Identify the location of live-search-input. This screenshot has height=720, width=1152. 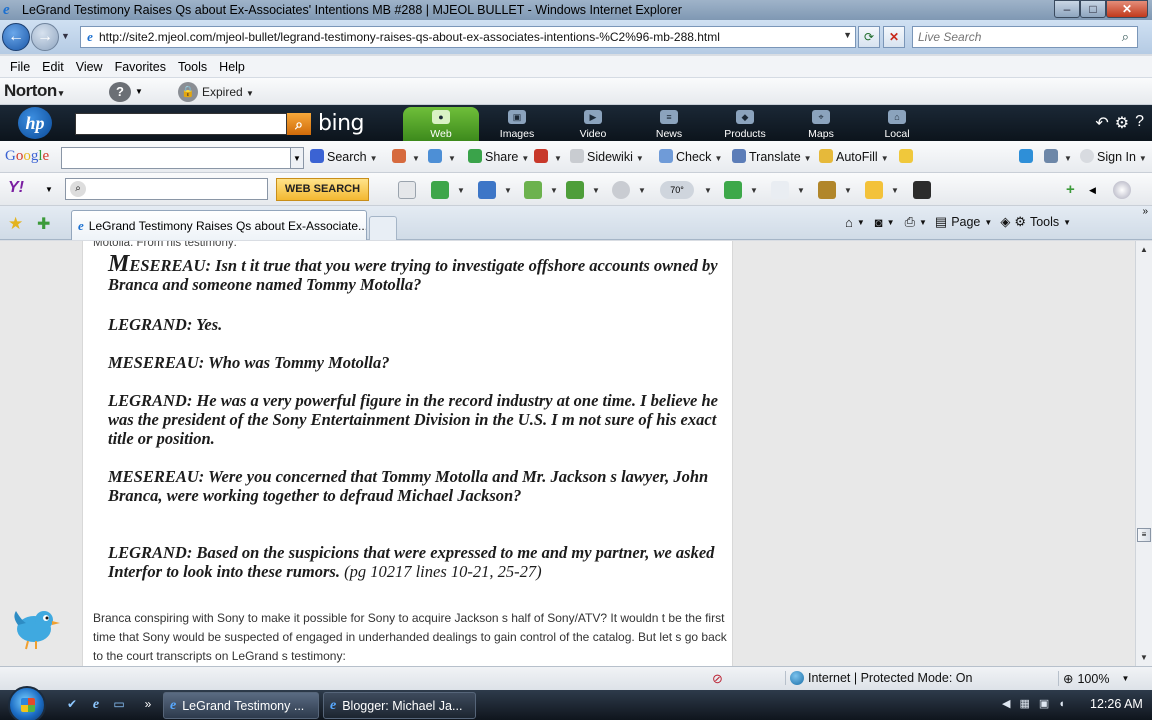
(1008, 37).